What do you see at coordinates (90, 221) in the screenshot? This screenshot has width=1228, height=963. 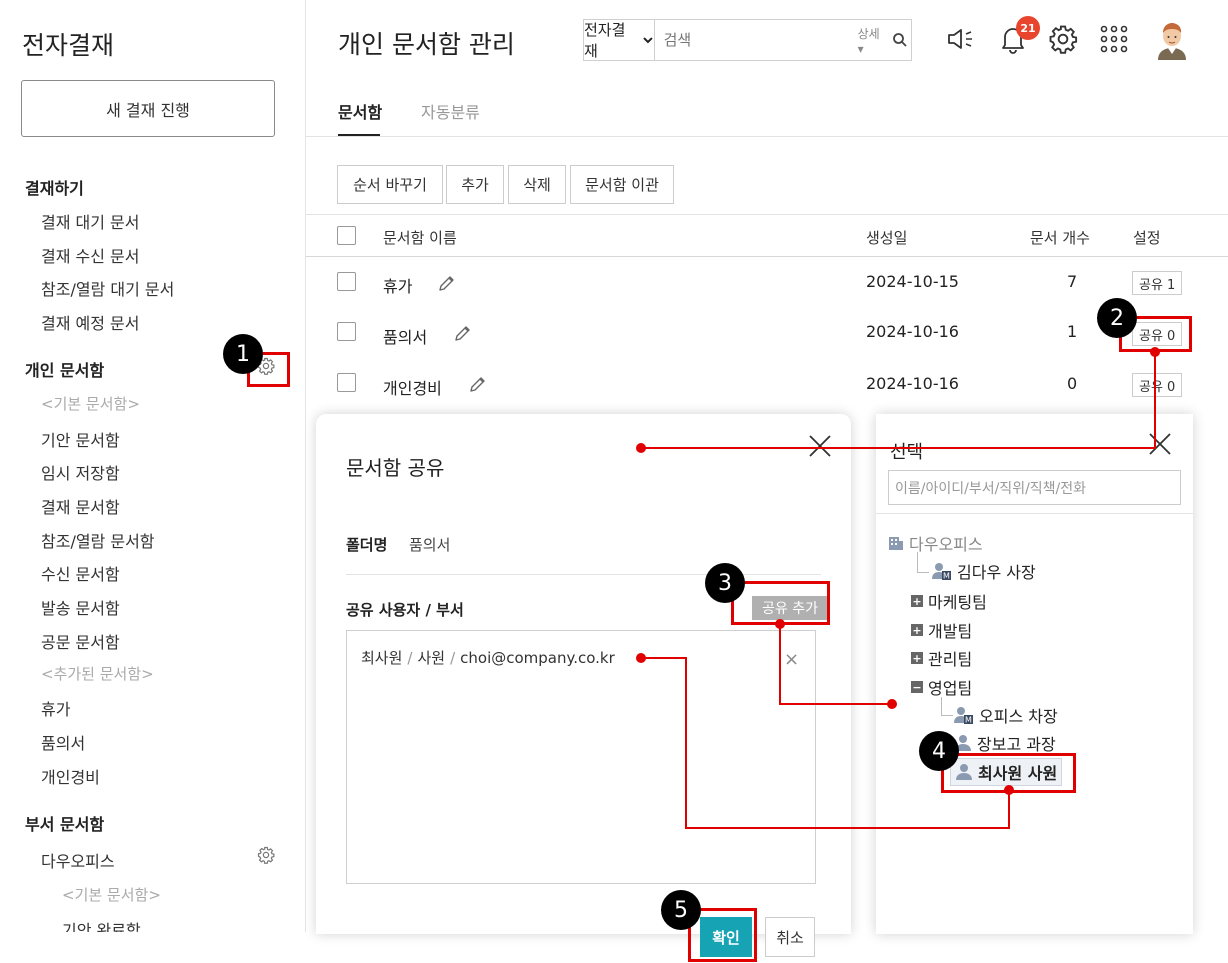 I see `sidebar-item-pending: 결재 대기 문서` at bounding box center [90, 221].